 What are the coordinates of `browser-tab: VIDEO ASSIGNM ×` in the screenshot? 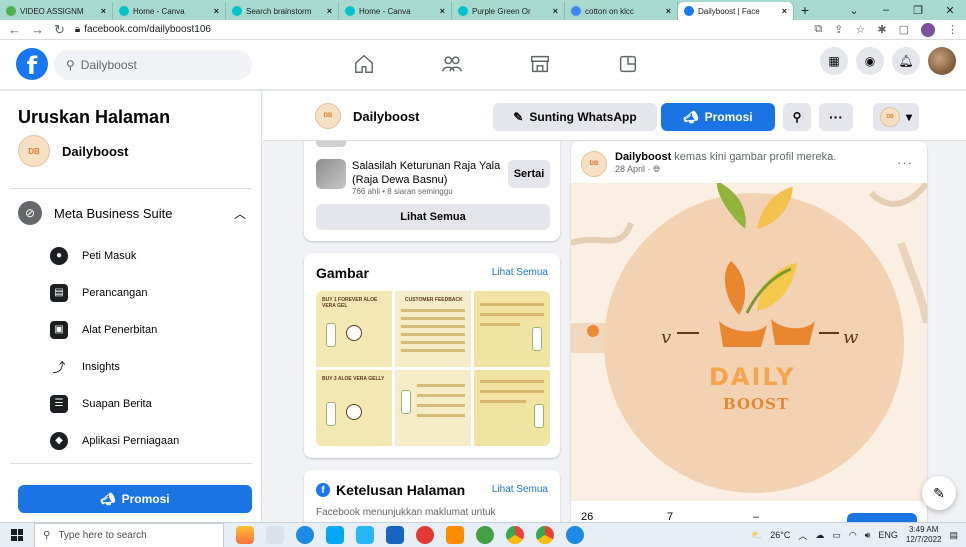 It's located at (56, 11).